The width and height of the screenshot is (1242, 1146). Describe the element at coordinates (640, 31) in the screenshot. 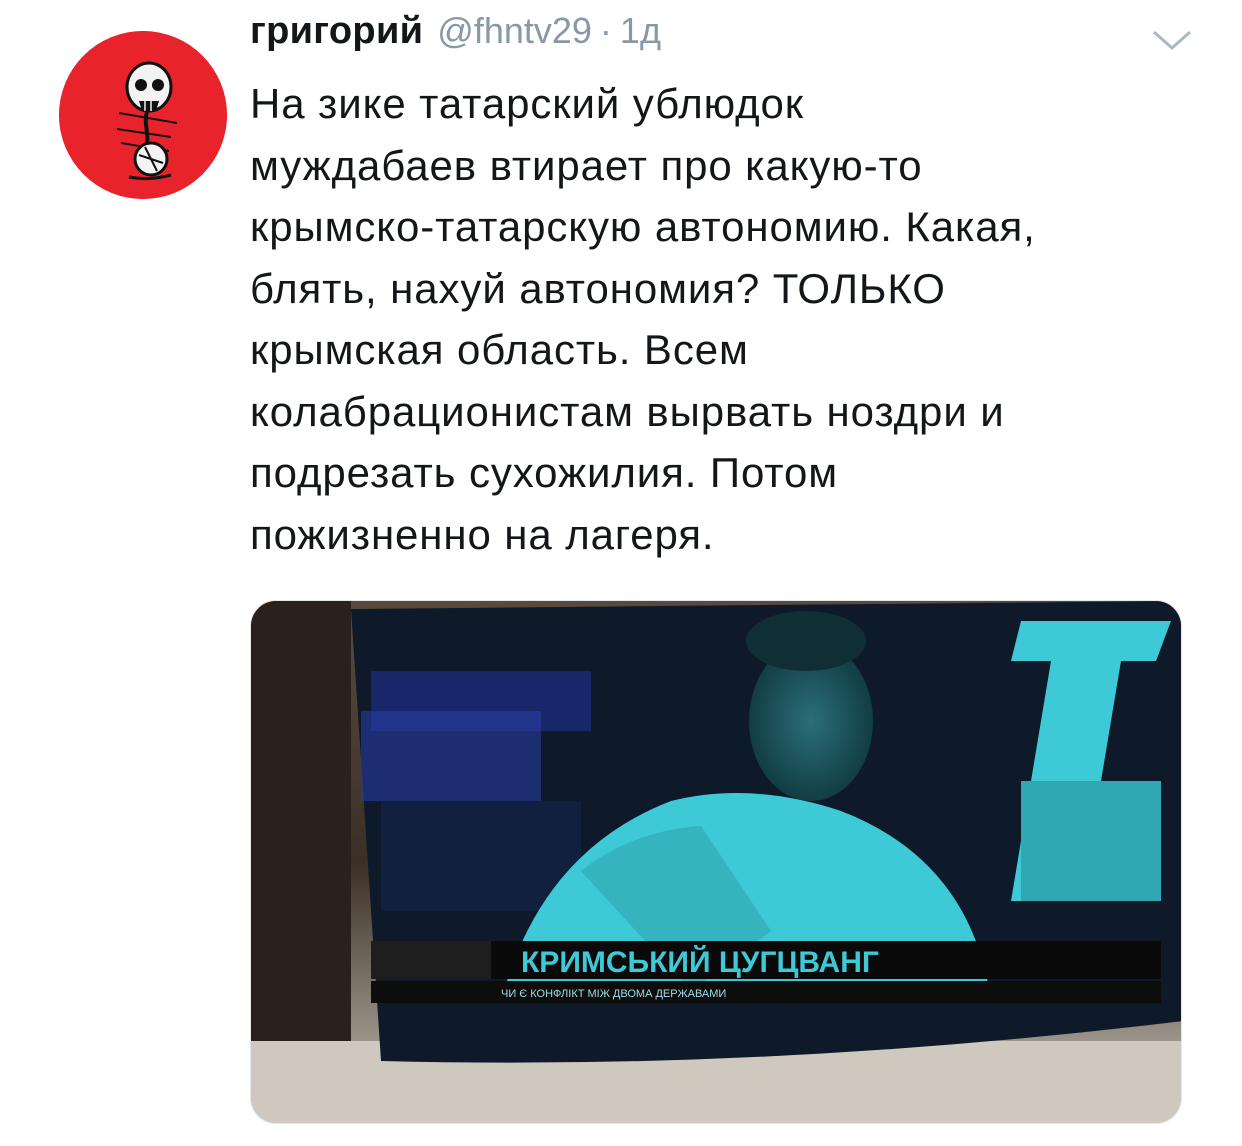

I see `timestamp: 1д` at that location.